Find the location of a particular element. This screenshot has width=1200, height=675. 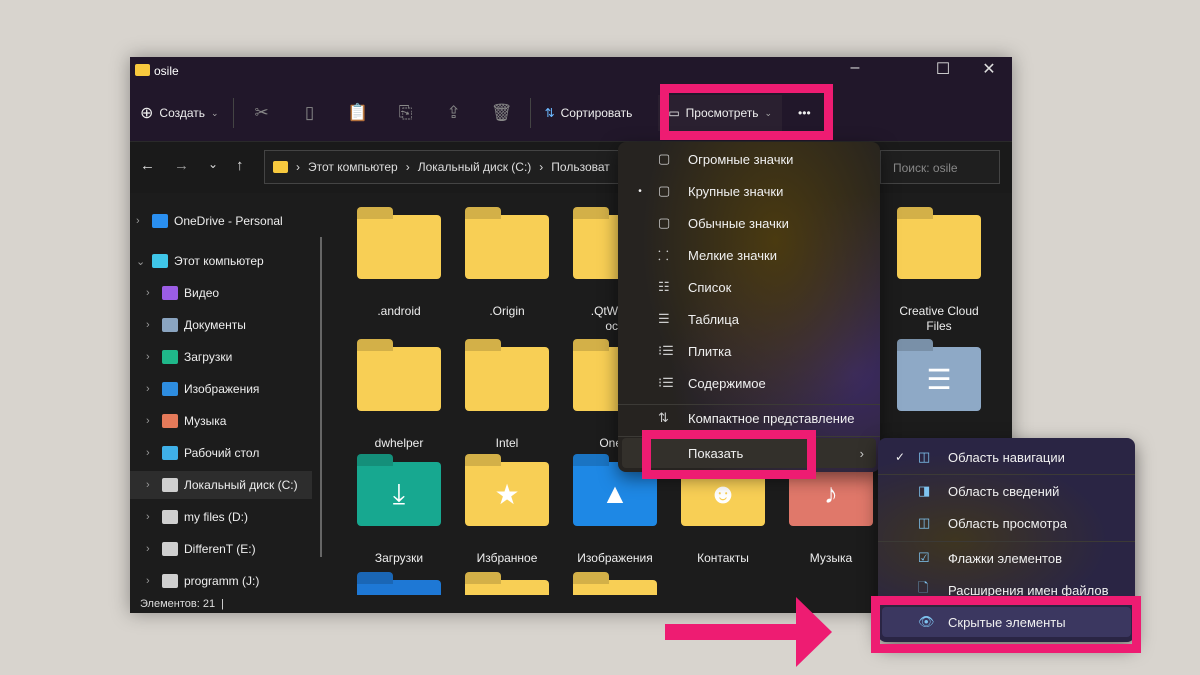

show-menu-item: ◨ Область сведений is located at coordinates (1006, 491).